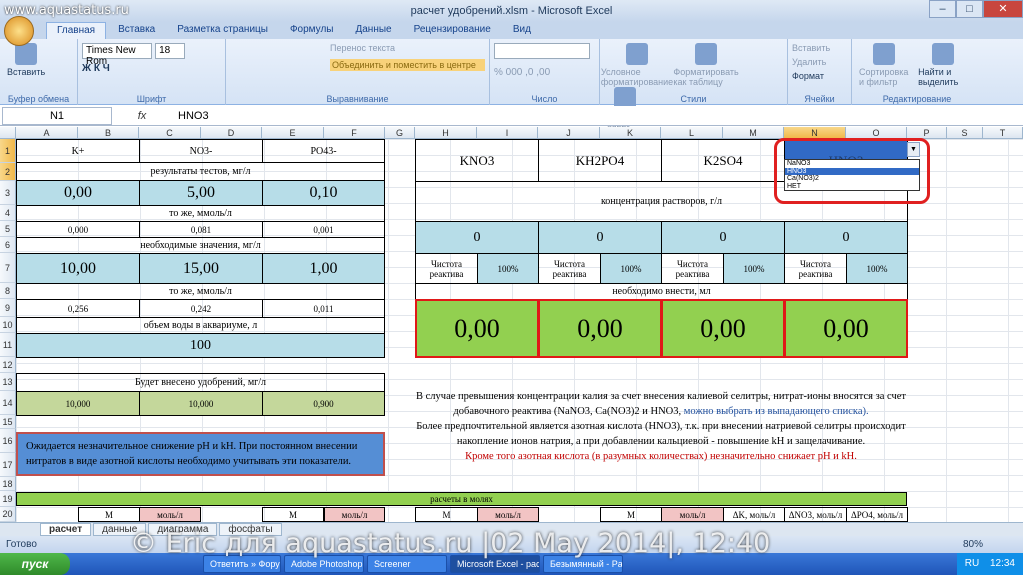 The width and height of the screenshot is (1023, 575). Describe the element at coordinates (57, 115) in the screenshot. I see `name-box: N1` at that location.